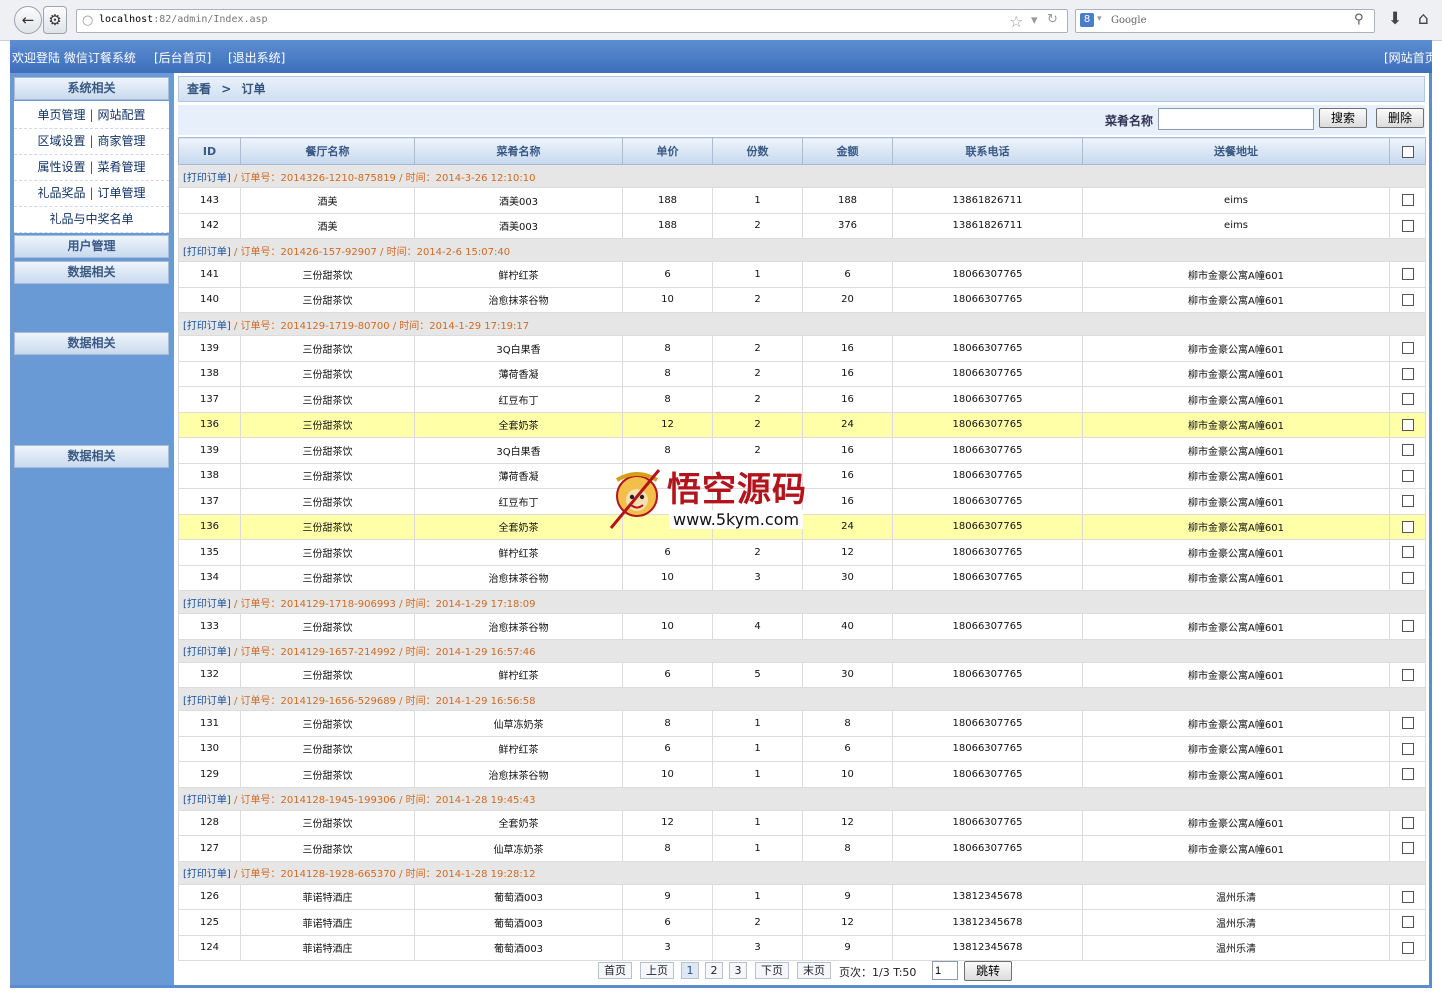 This screenshot has width=1442, height=996. What do you see at coordinates (772, 970) in the screenshot?
I see `next-page-button: 下页` at bounding box center [772, 970].